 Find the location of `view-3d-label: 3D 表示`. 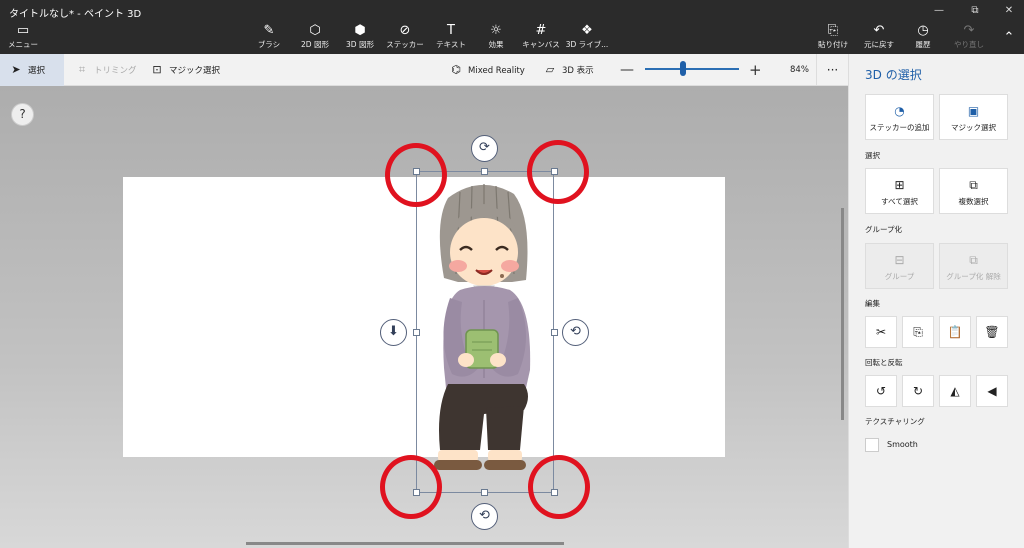

view-3d-label: 3D 表示 is located at coordinates (578, 71).